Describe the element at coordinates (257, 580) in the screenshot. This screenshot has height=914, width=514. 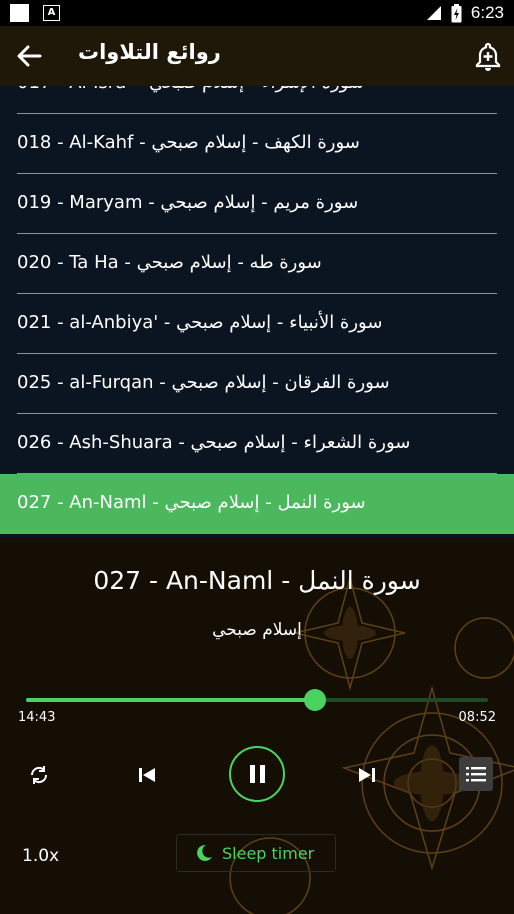
I see `now-playing-title: 027 - An-Naml - سورة النمل` at that location.